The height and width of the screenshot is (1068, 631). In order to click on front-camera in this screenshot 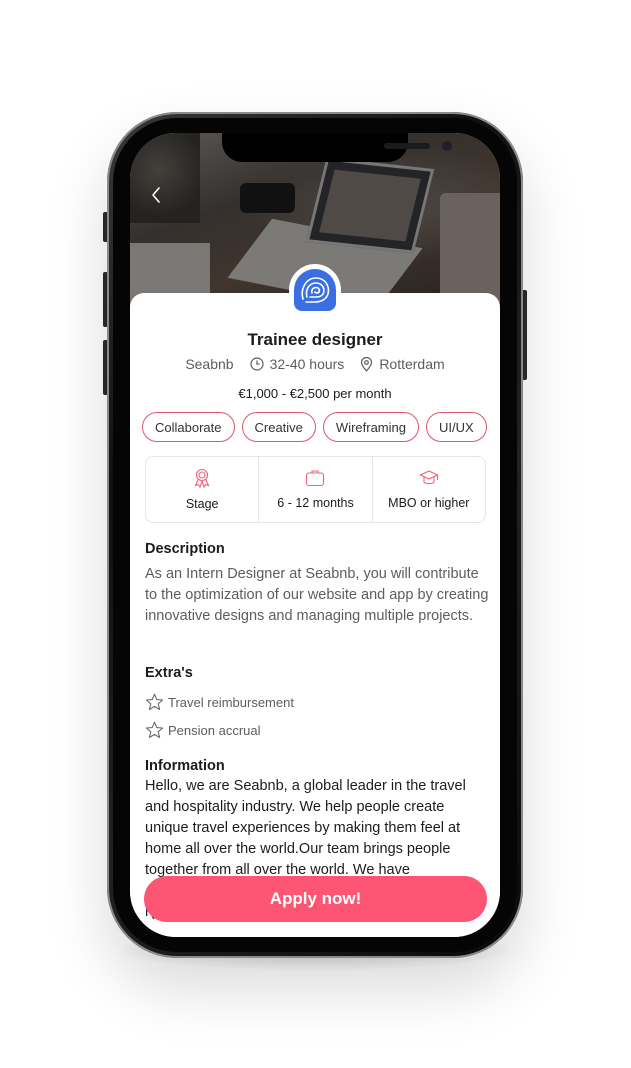, I will do `click(447, 146)`.